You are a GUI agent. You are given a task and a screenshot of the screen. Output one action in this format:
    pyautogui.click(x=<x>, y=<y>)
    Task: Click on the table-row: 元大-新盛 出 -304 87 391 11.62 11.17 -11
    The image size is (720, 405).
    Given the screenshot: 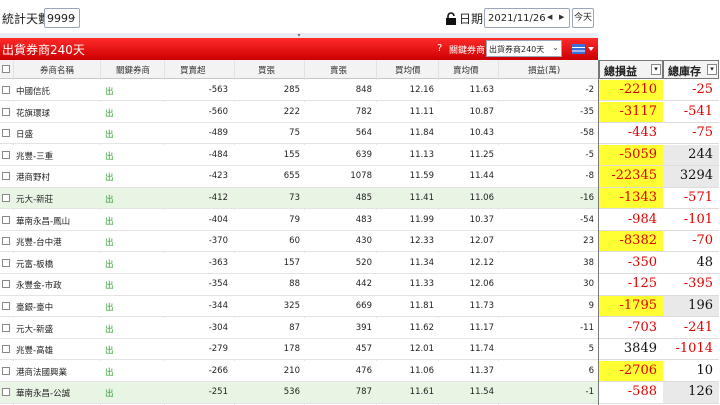 What is the action you would take?
    pyautogui.click(x=299, y=328)
    